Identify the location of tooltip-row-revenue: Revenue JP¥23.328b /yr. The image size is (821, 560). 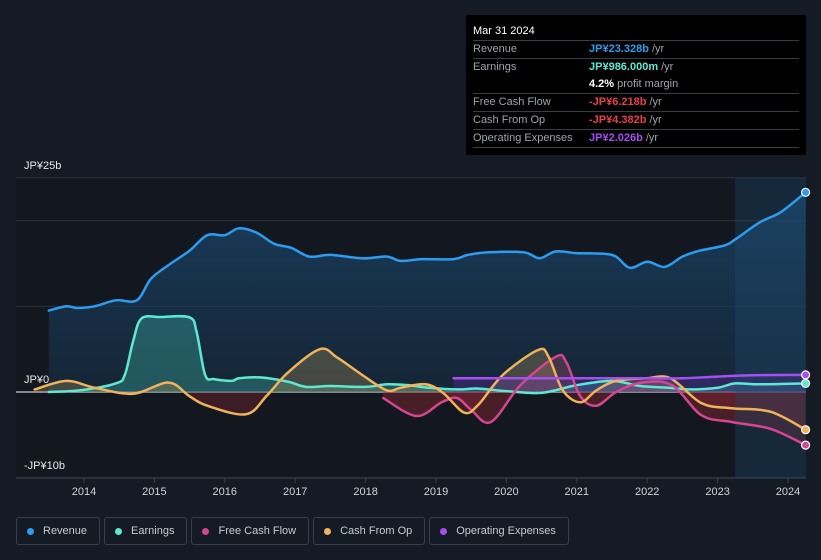
(636, 50).